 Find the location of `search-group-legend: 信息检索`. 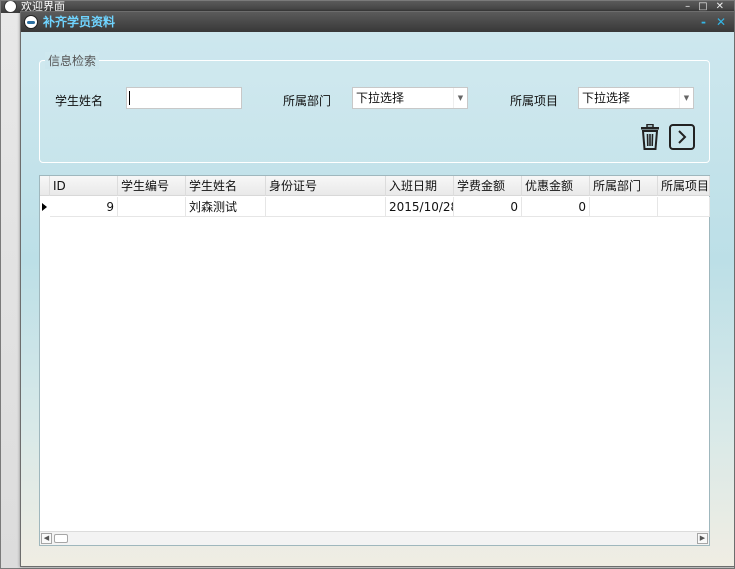

search-group-legend: 信息检索 is located at coordinates (72, 60).